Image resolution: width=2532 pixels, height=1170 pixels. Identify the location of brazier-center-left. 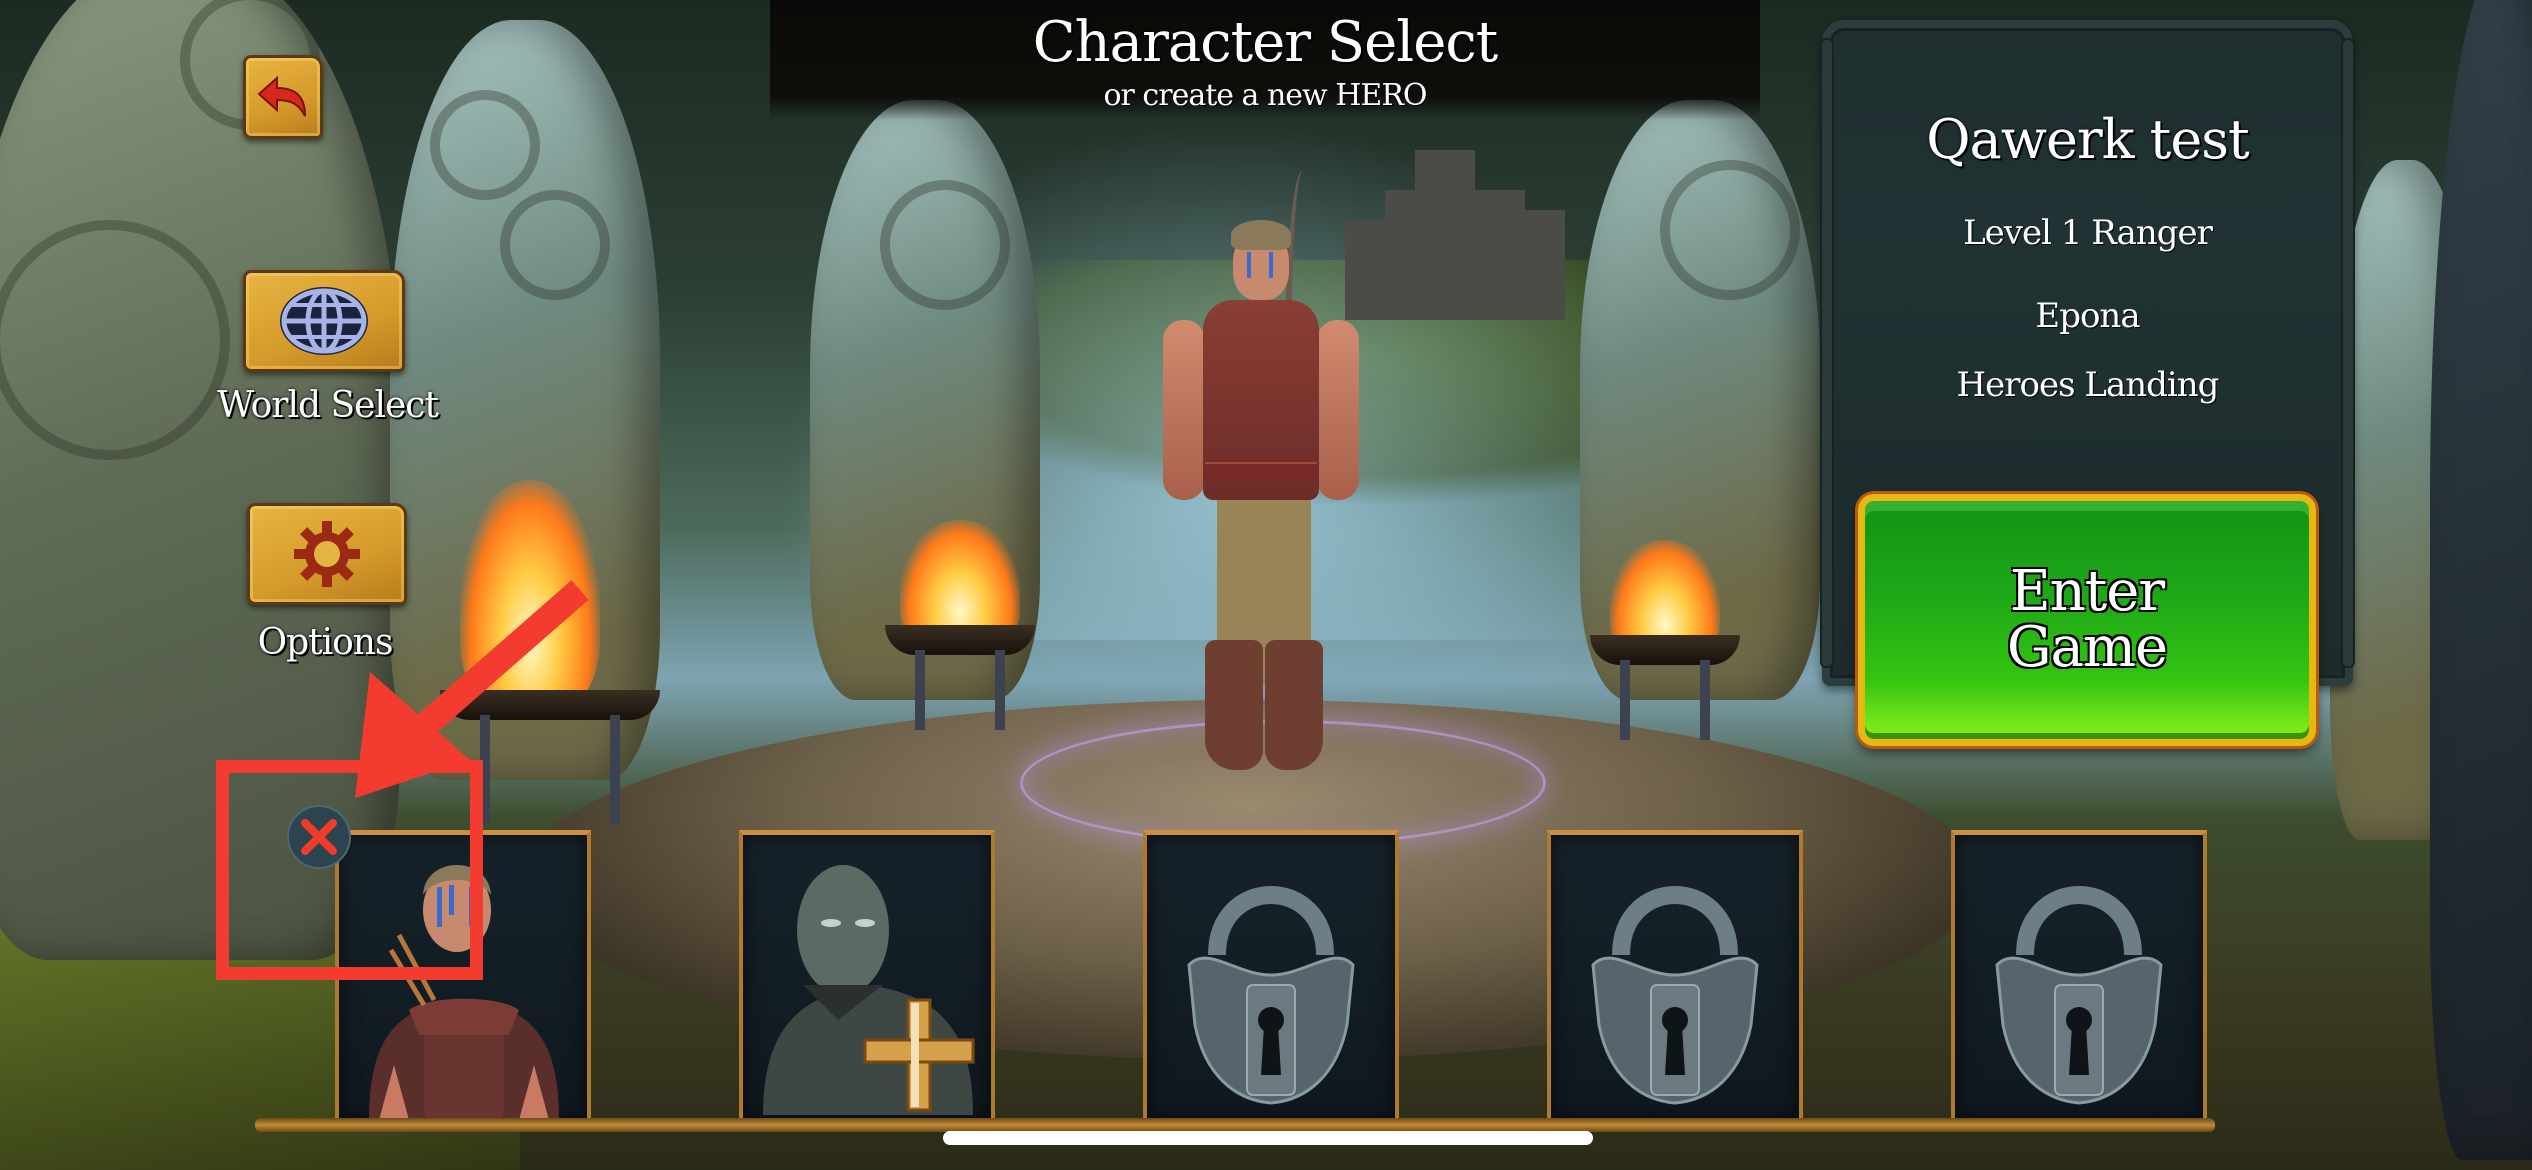
(960, 640).